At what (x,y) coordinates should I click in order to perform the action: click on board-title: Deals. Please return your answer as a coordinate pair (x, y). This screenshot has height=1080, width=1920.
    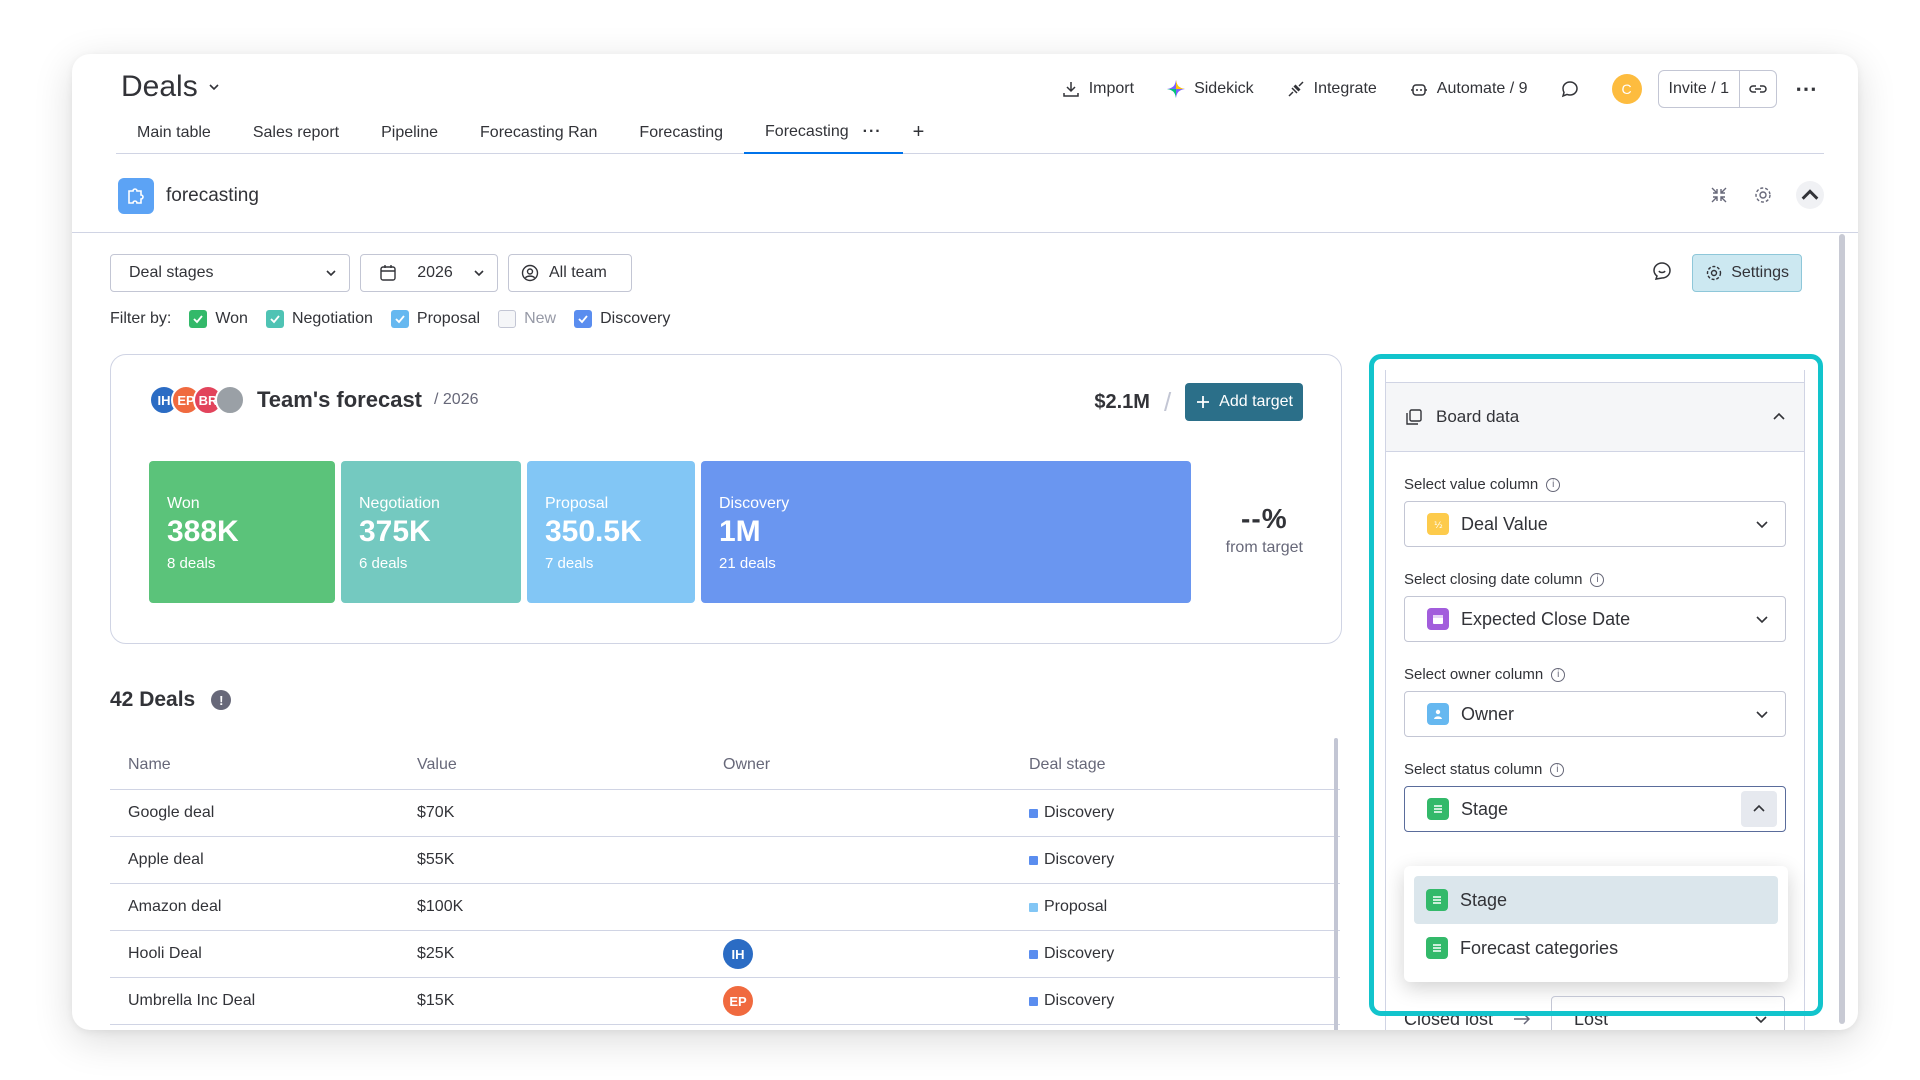
    Looking at the image, I should click on (170, 87).